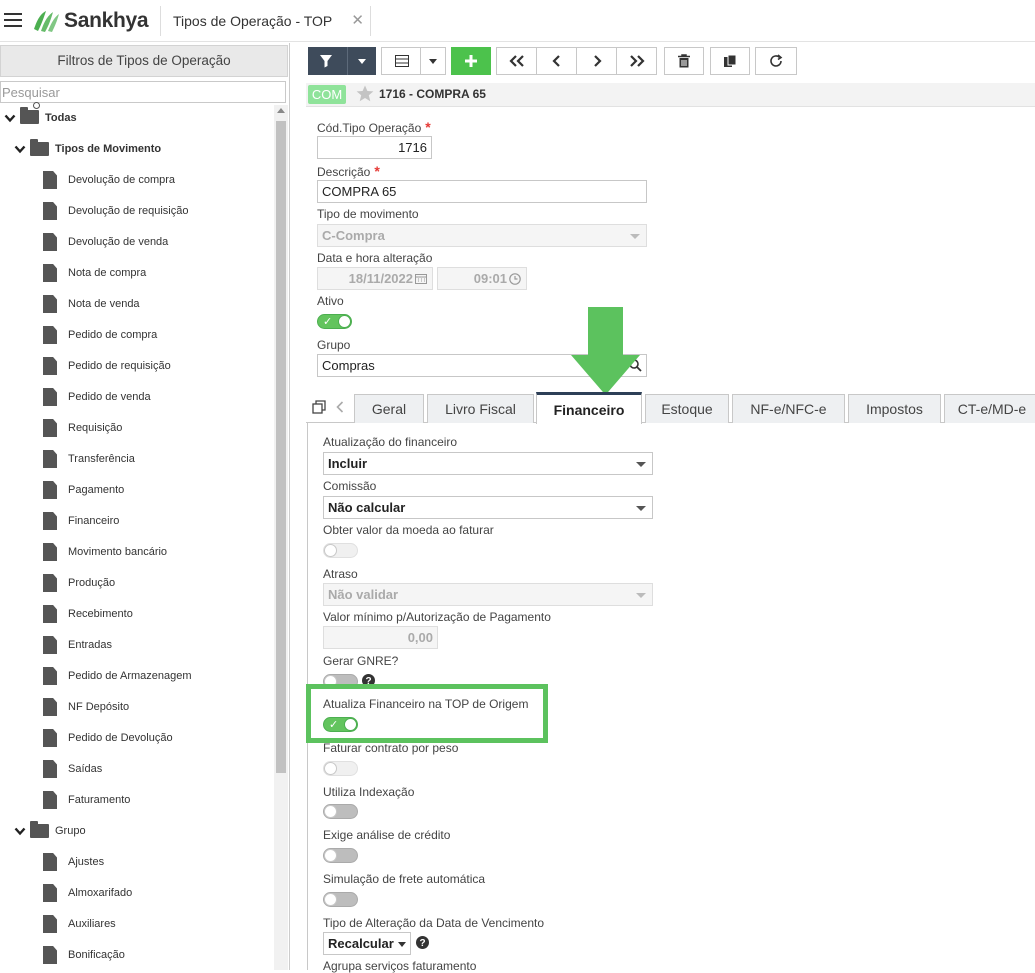 This screenshot has width=1035, height=973. Describe the element at coordinates (357, 20) in the screenshot. I see `close-icon: ✕` at that location.